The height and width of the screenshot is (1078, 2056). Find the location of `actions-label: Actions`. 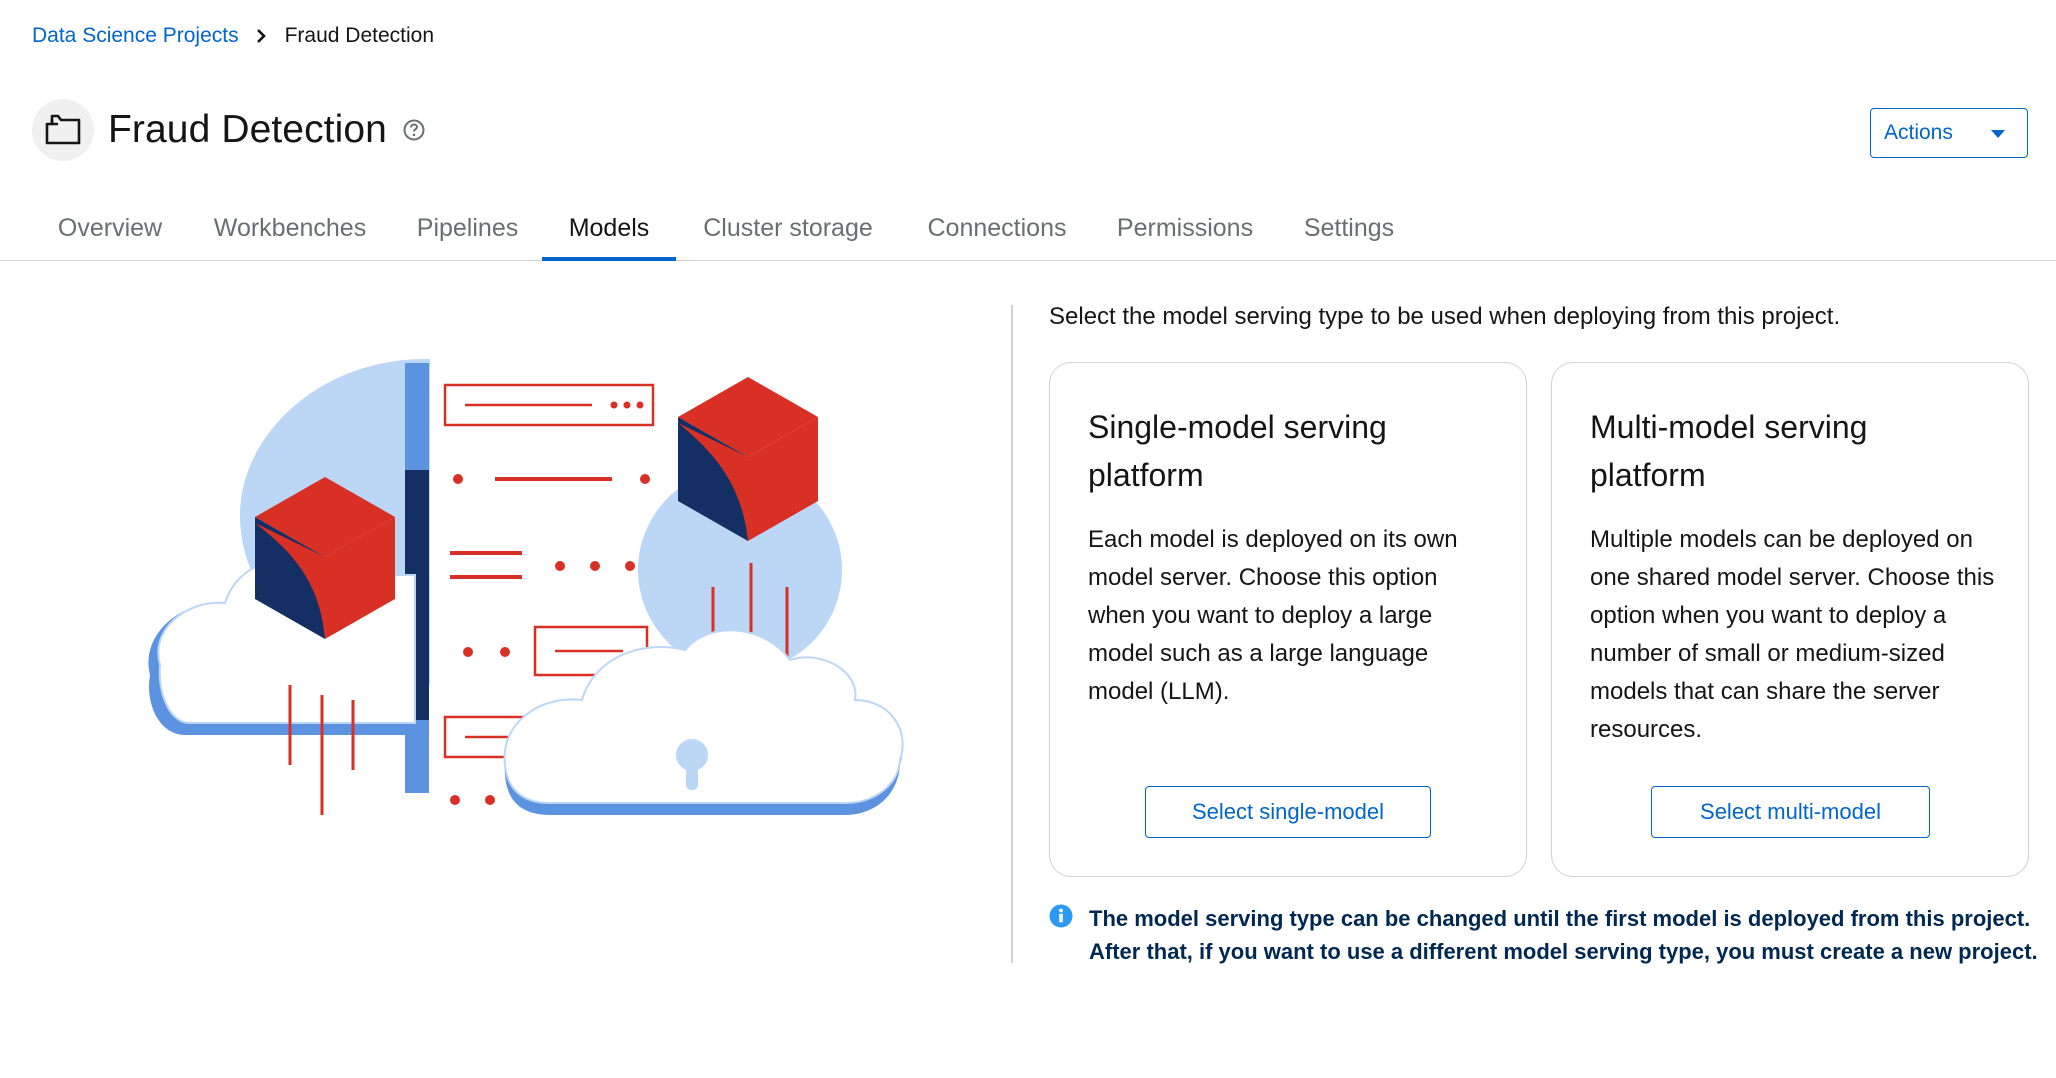

actions-label: Actions is located at coordinates (1918, 132).